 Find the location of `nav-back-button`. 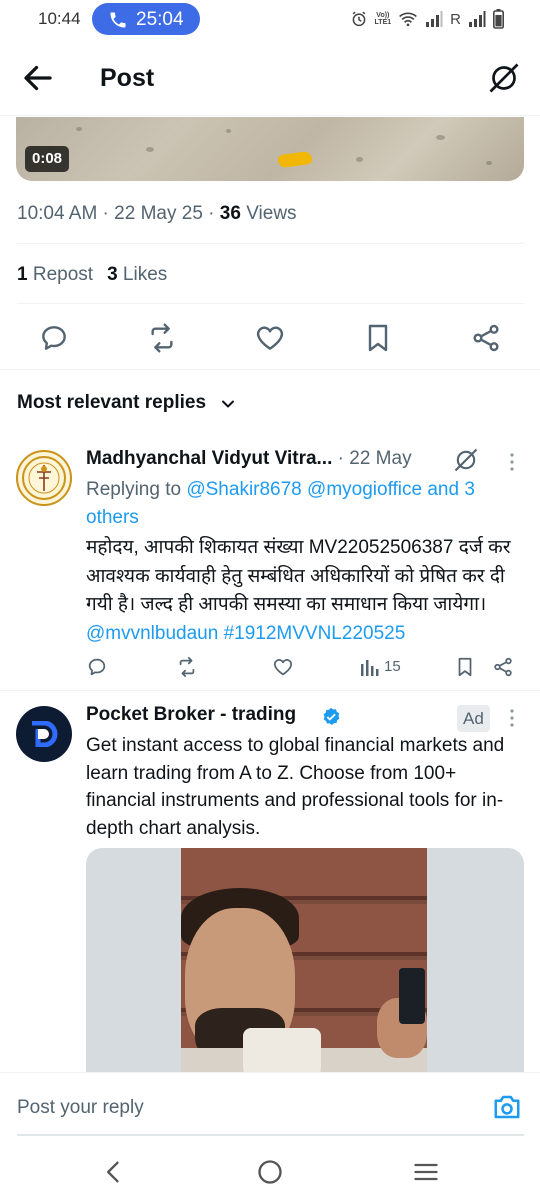

nav-back-button is located at coordinates (114, 1172).